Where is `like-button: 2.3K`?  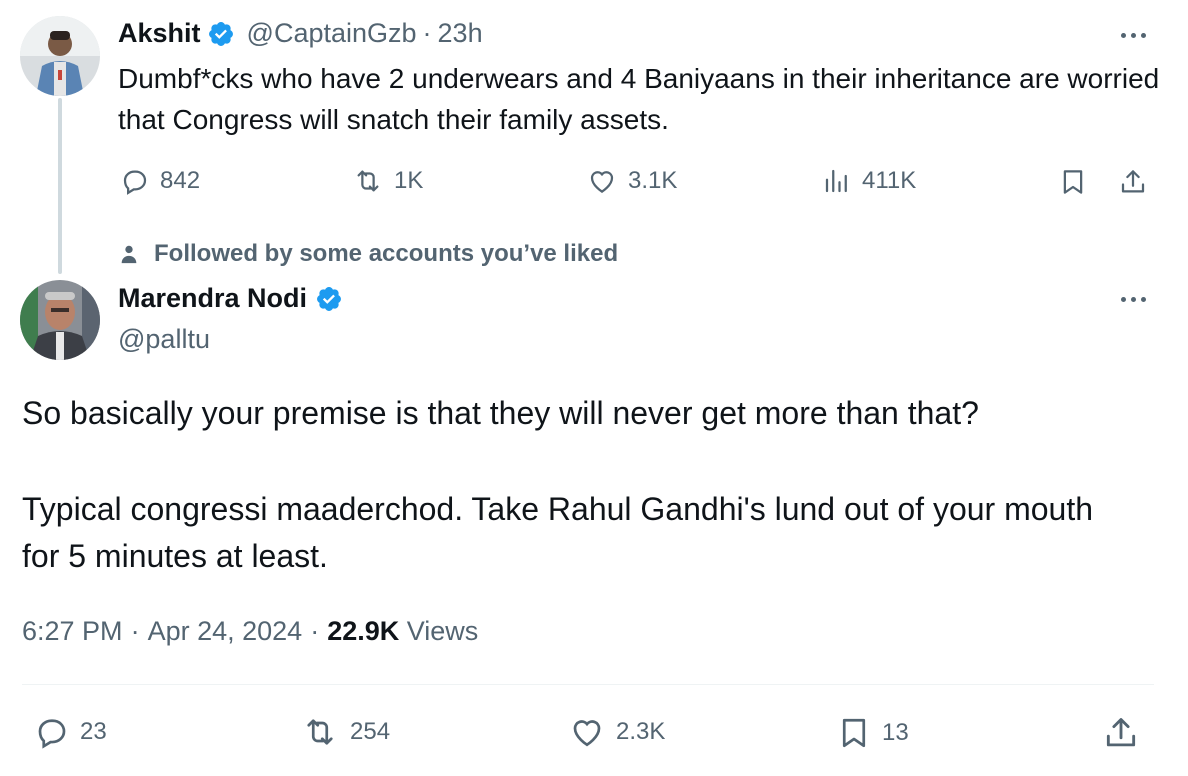 like-button: 2.3K is located at coordinates (616, 732).